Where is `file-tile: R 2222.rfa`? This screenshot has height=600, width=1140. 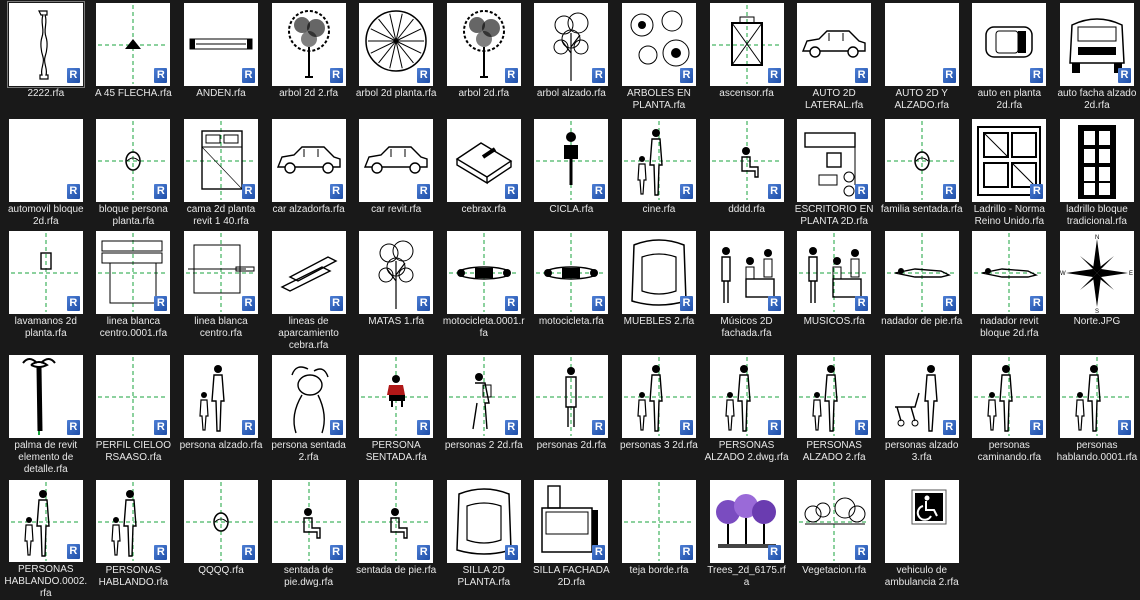 file-tile: R 2222.rfa is located at coordinates (46, 58).